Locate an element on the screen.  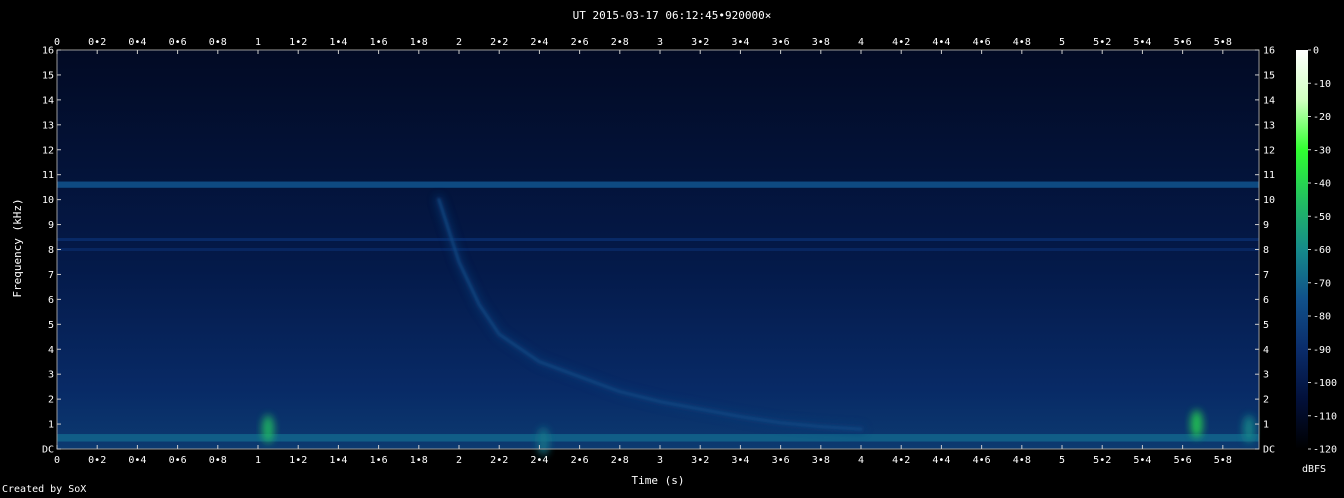
x-tick-label-bottom: 1•2 is located at coordinates (298, 460).